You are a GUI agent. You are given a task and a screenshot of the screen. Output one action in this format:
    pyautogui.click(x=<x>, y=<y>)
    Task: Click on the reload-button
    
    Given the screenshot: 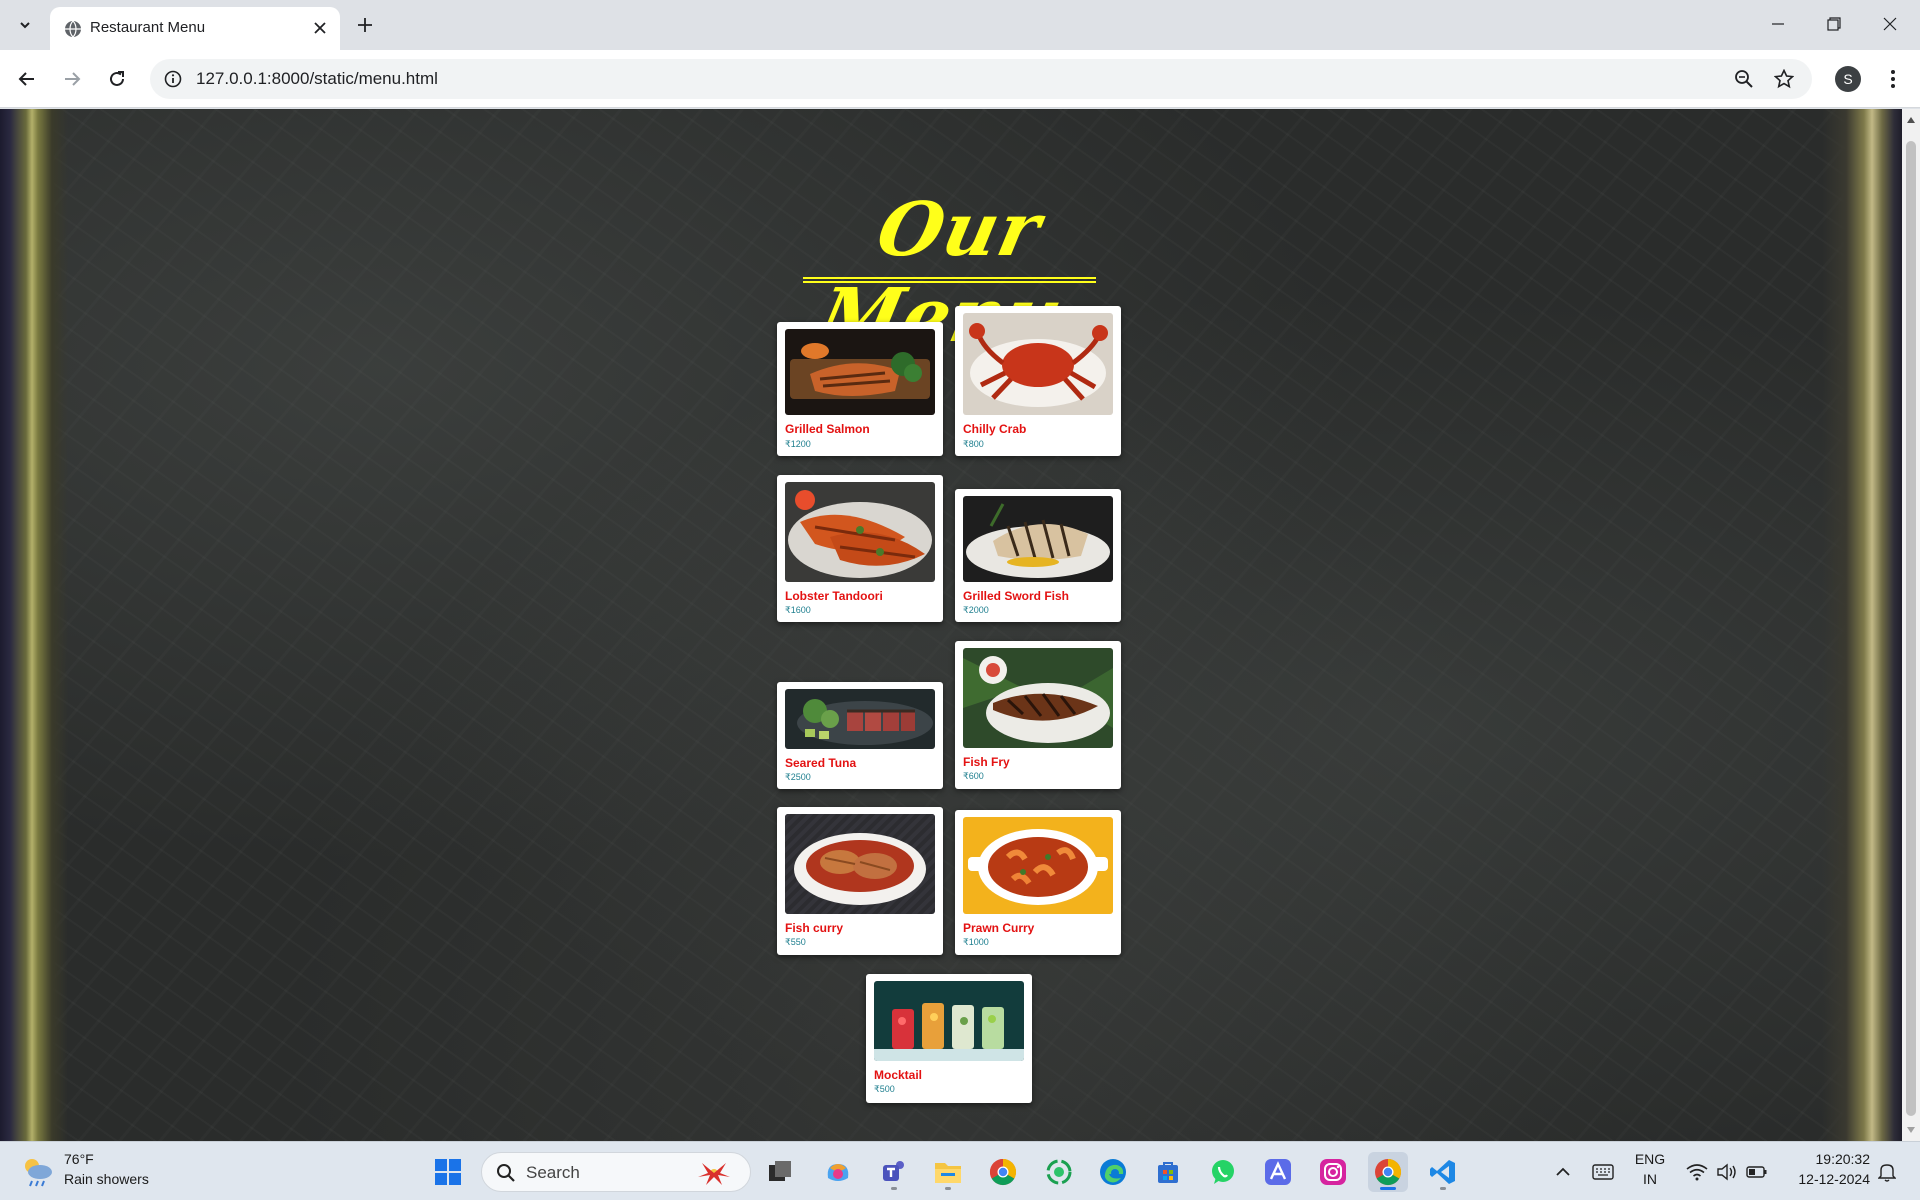 What is the action you would take?
    pyautogui.click(x=117, y=79)
    